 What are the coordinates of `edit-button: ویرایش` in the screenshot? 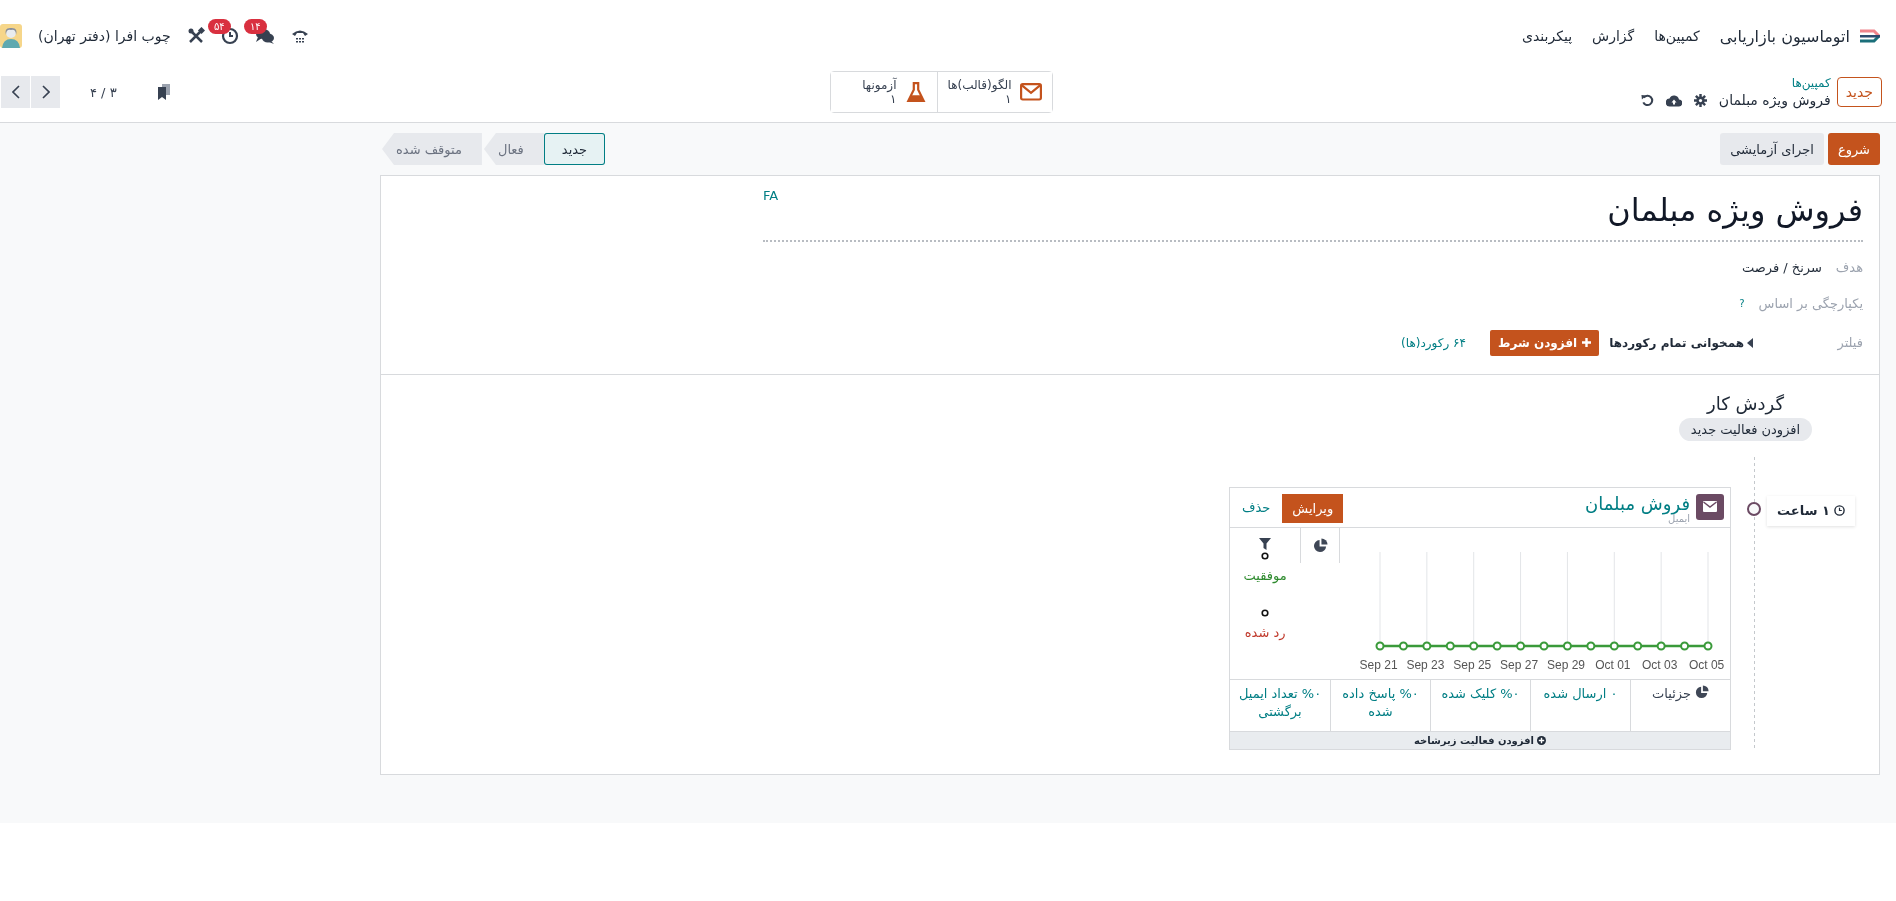 It's located at (1313, 508).